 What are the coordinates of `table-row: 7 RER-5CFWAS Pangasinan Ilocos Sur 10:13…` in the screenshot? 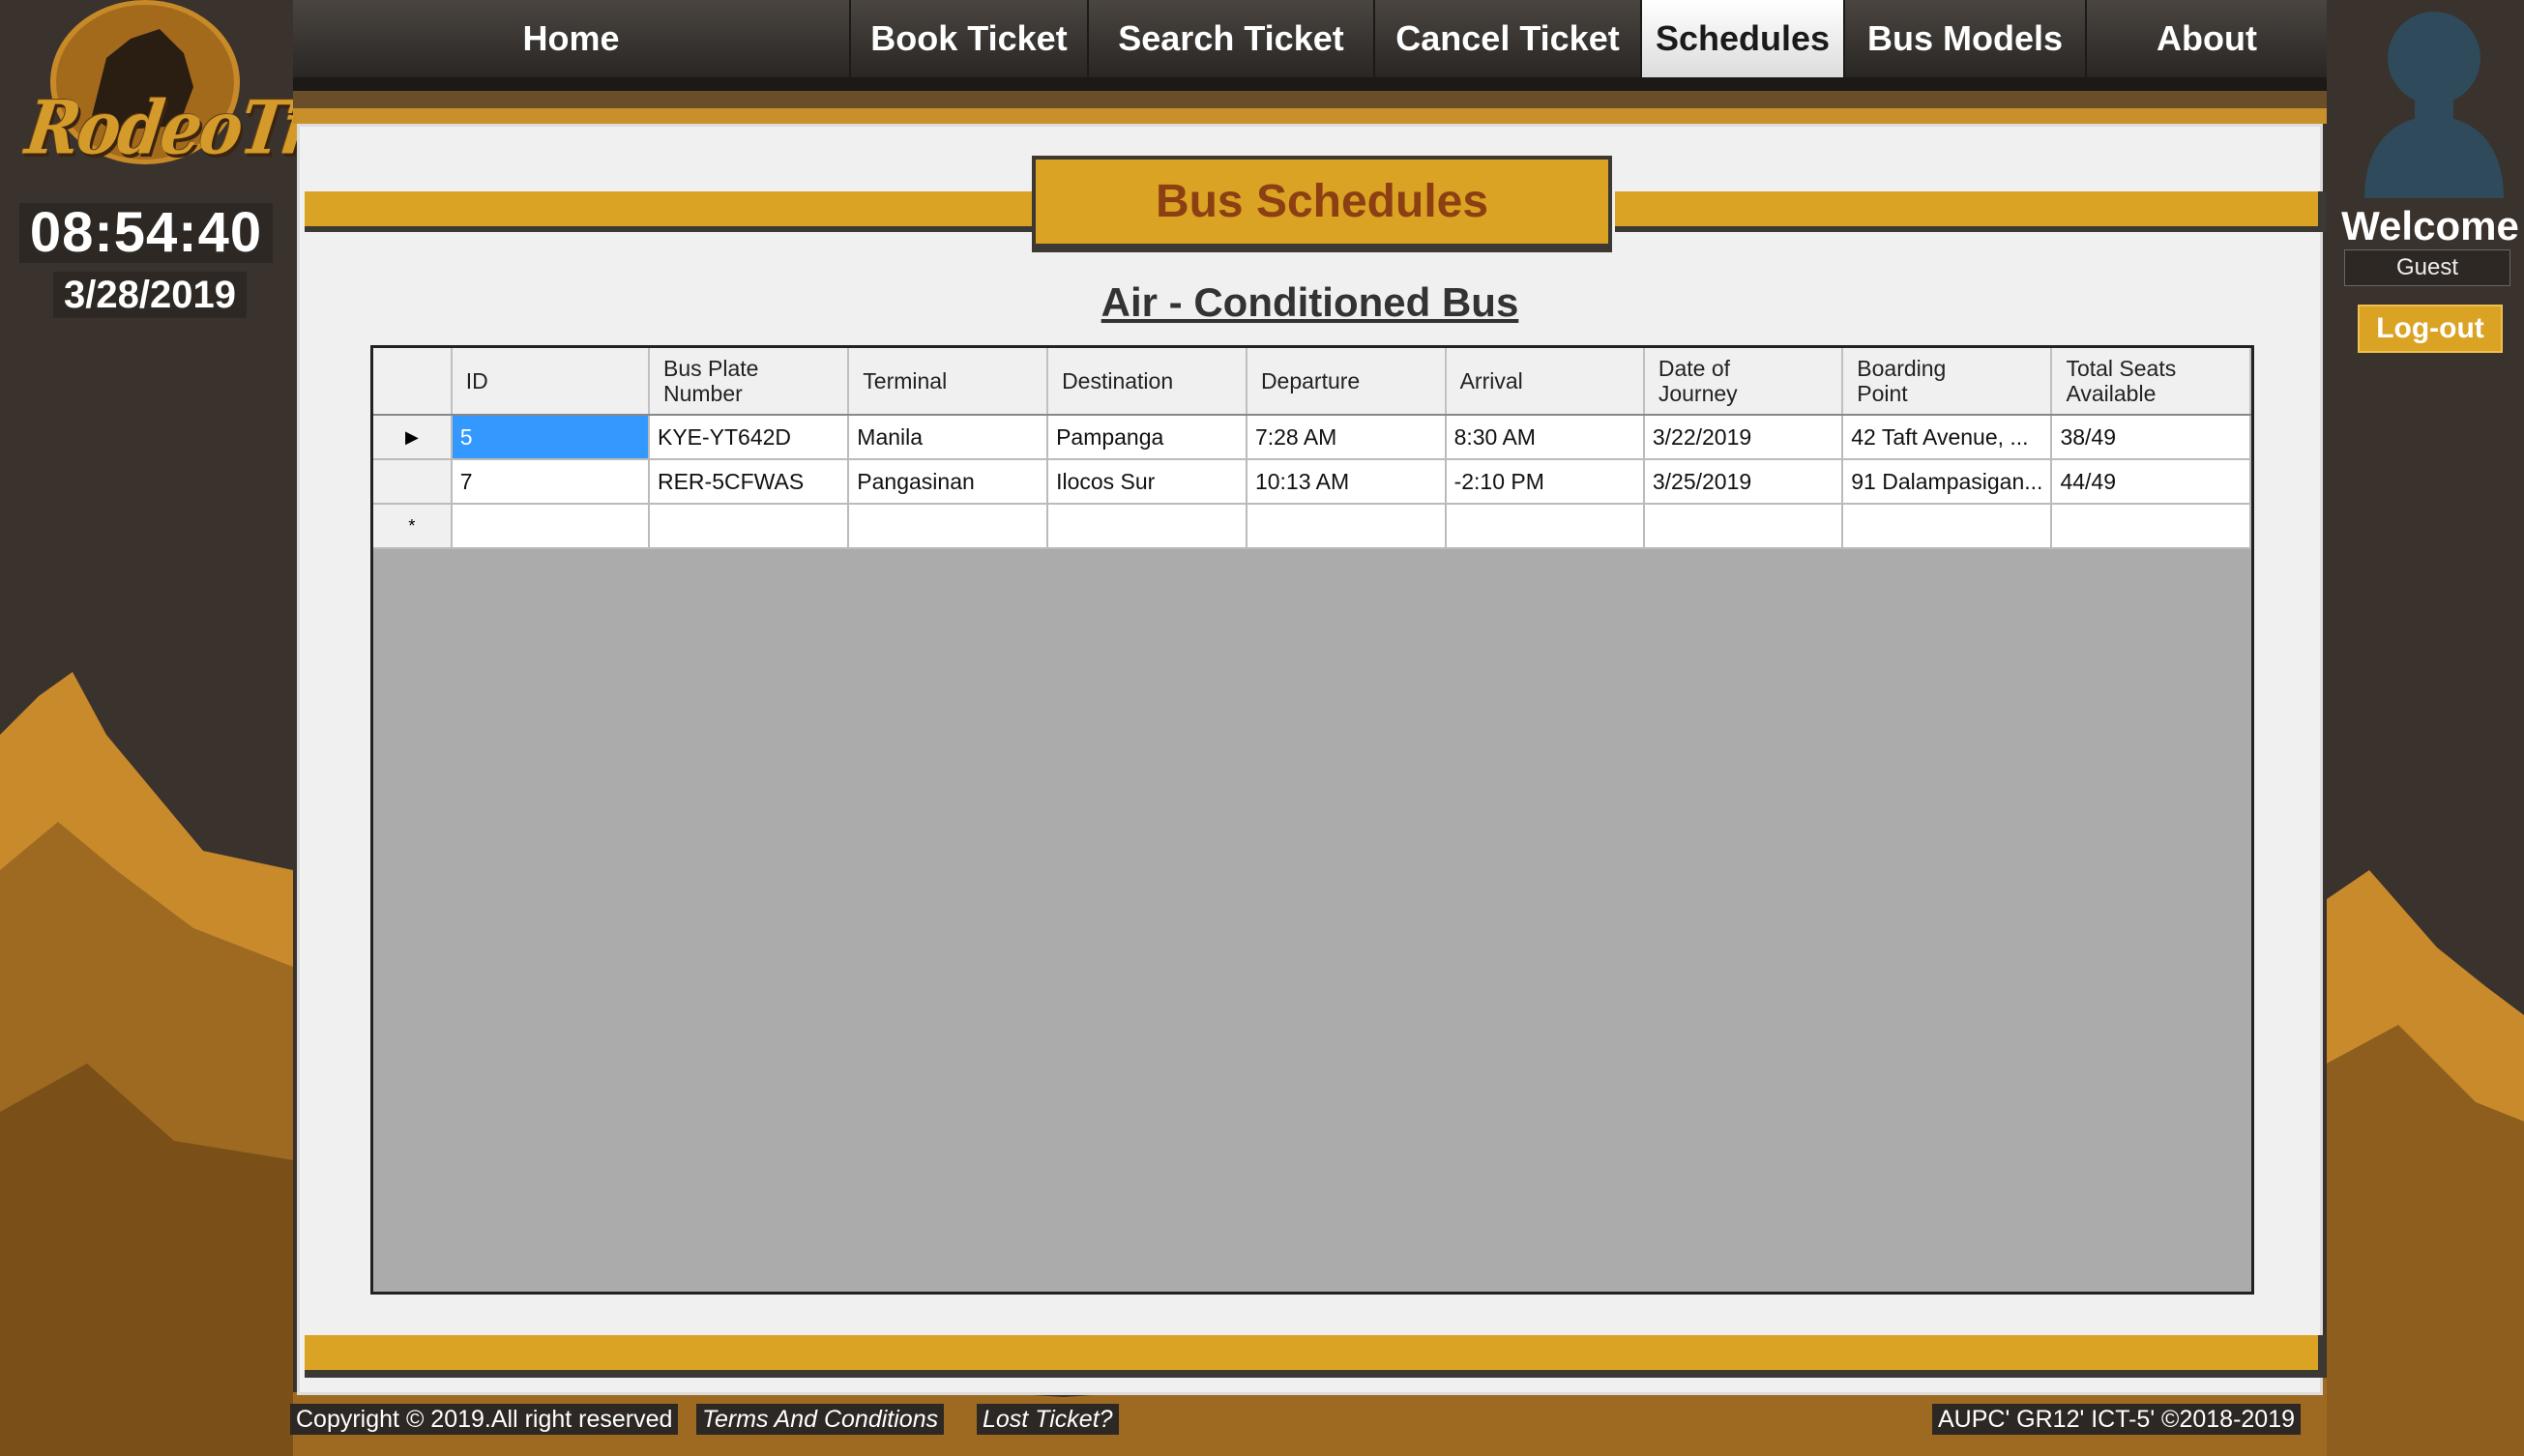 It's located at (1312, 482).